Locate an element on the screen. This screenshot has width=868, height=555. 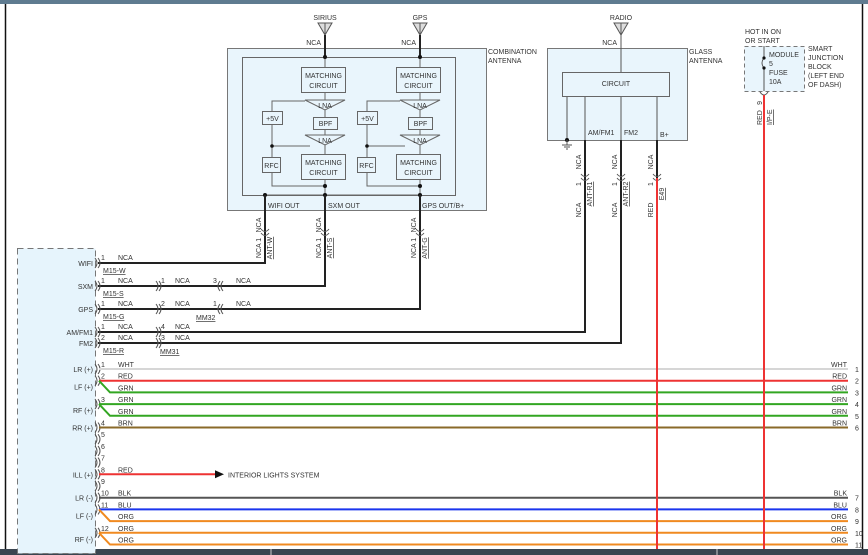
right-pin-label: 9 is located at coordinates (857, 522).